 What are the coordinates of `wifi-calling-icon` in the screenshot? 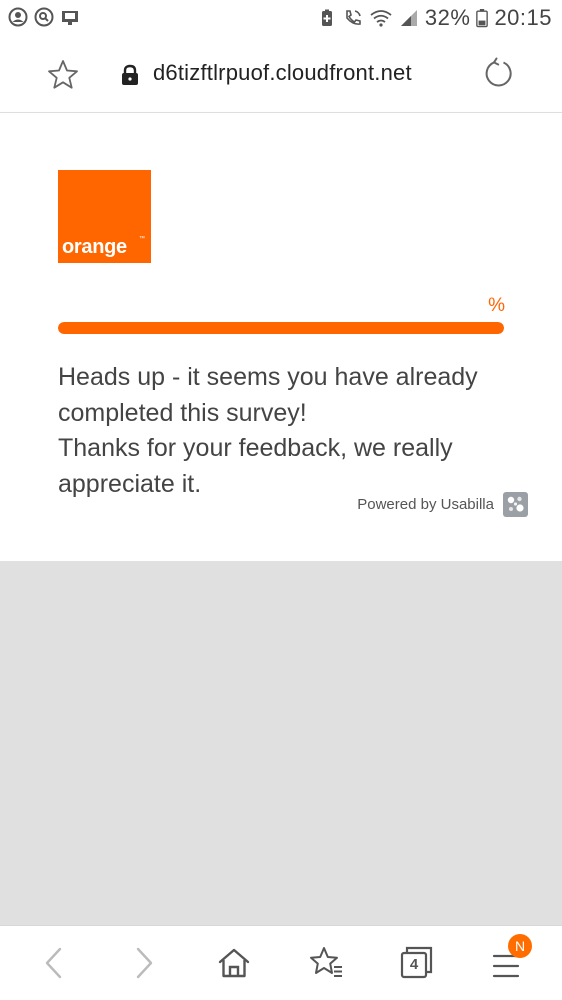 It's located at (353, 17).